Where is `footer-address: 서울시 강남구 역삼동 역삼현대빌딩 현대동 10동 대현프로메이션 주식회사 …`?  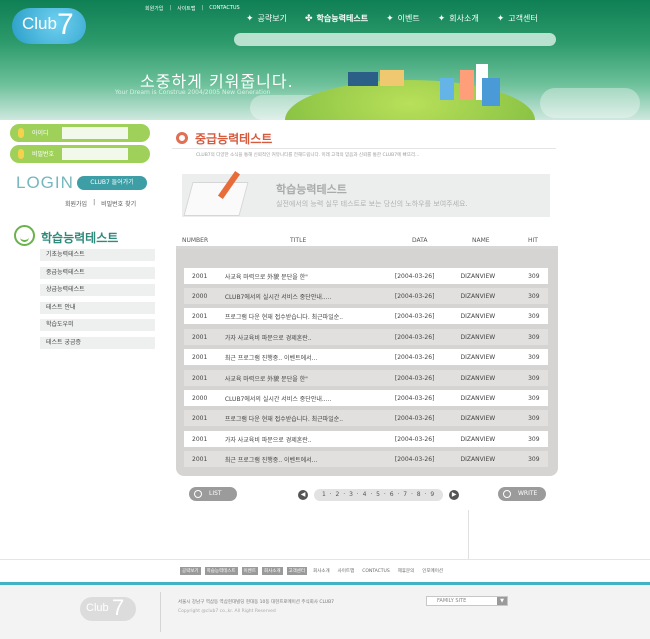
footer-address: 서울시 강남구 역삼동 역삼현대빌딩 현대동 10동 대현프로메이션 주식회사 … is located at coordinates (256, 602).